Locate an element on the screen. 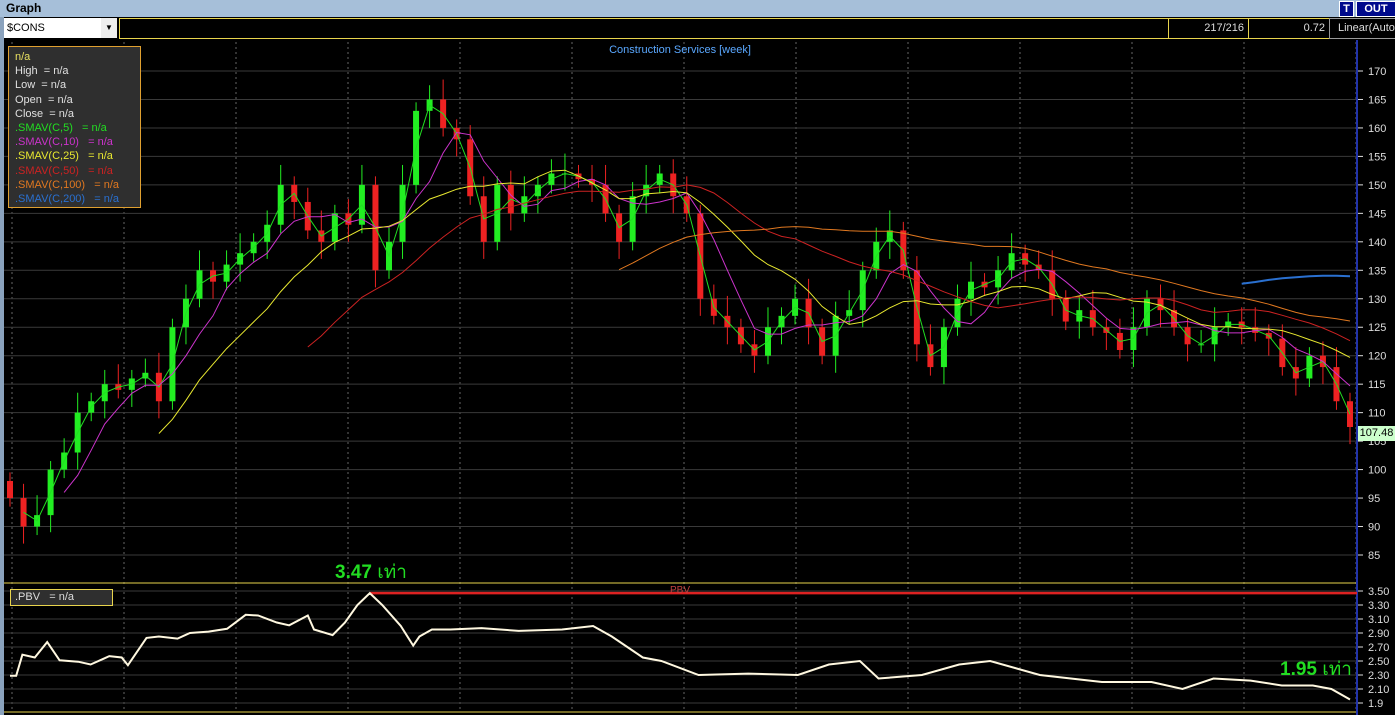  price-tick-label: 170 is located at coordinates (1377, 72).